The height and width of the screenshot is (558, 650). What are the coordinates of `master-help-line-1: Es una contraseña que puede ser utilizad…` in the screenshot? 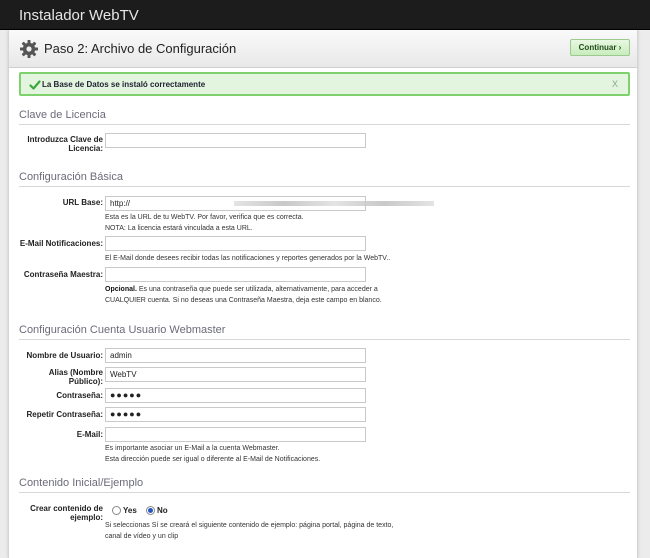 It's located at (257, 289).